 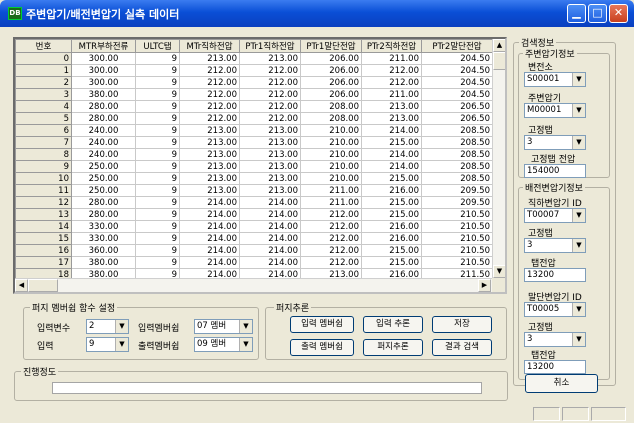 I want to click on row-number-cell: 2, so click(x=43, y=82).